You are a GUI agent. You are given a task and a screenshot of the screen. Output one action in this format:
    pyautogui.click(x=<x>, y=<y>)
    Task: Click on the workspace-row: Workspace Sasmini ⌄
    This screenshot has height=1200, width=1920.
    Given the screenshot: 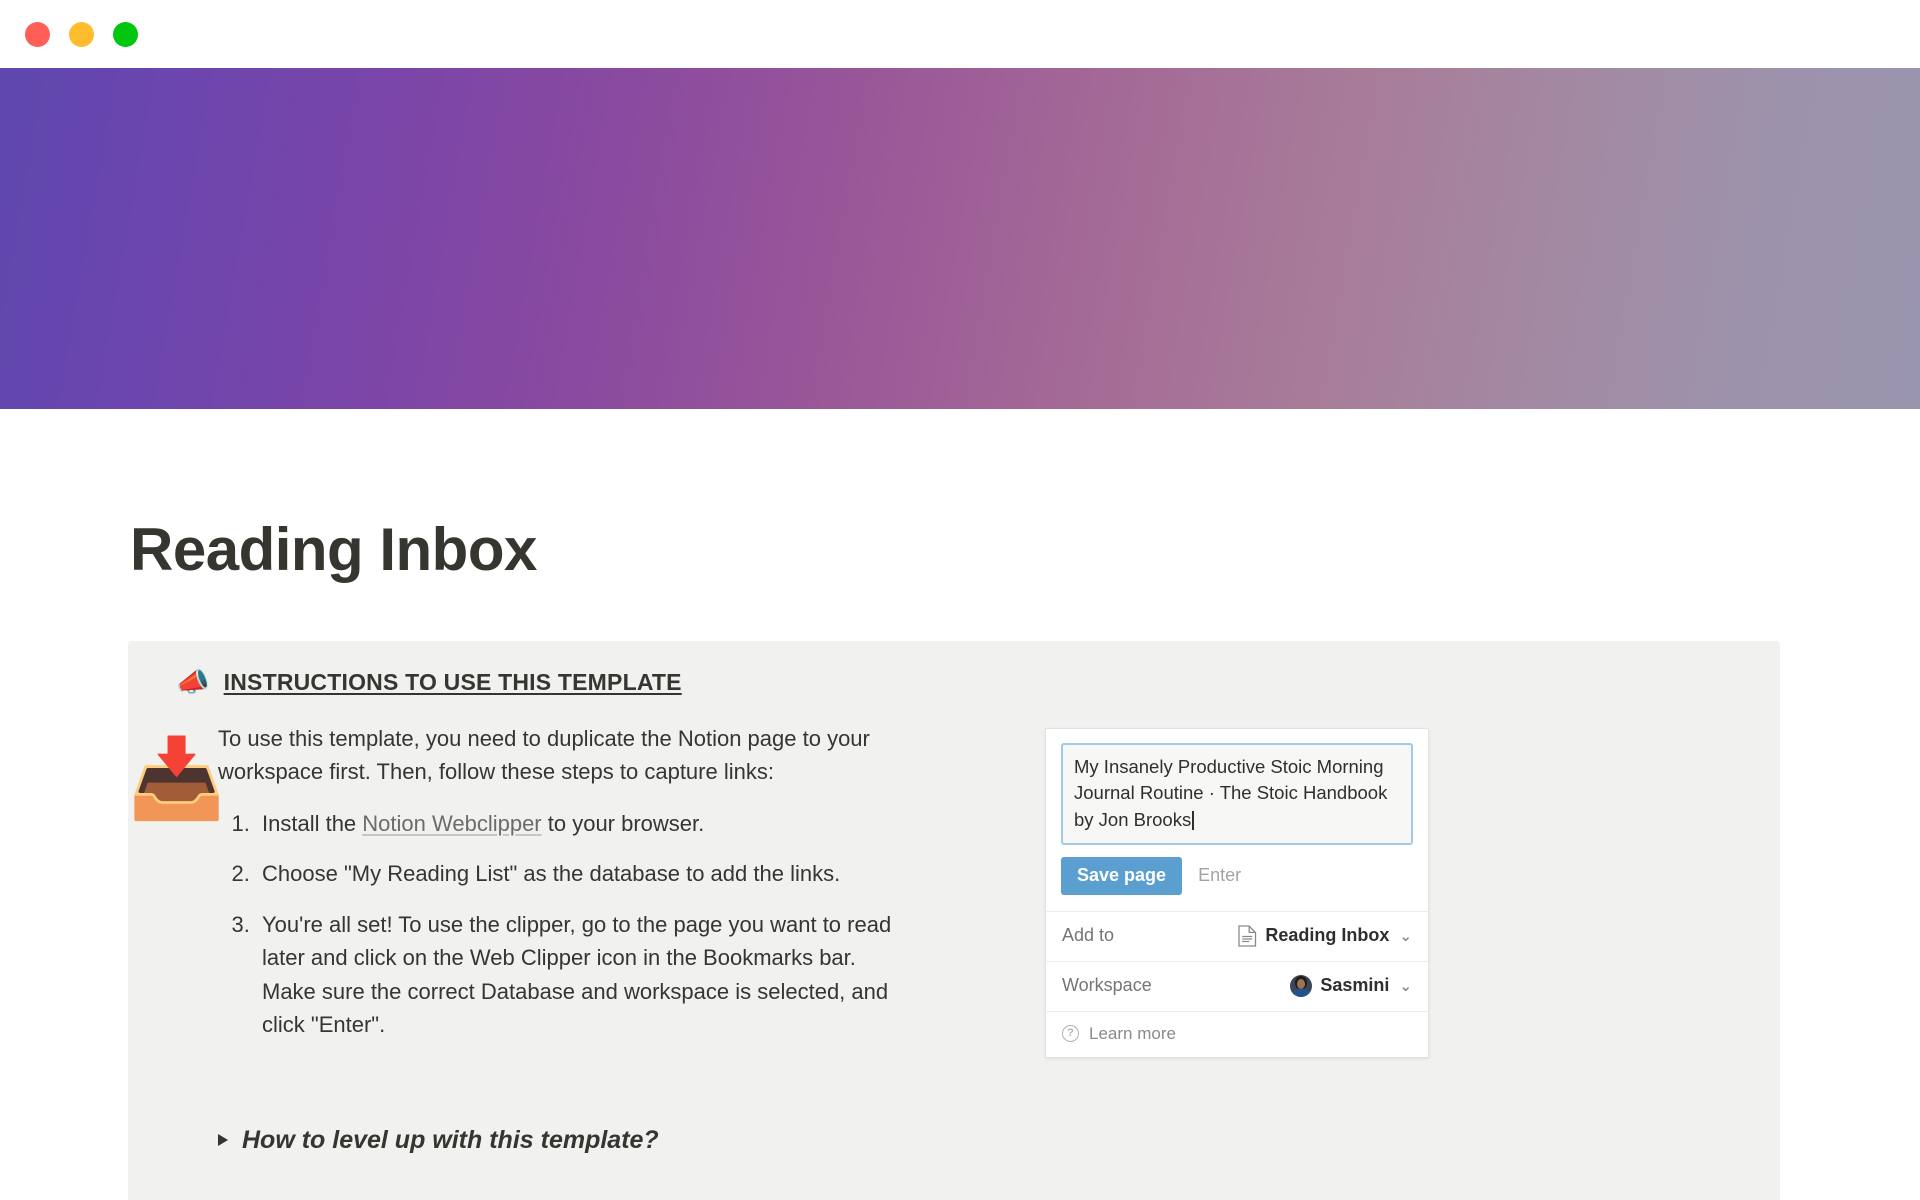 What is the action you would take?
    pyautogui.click(x=1237, y=985)
    